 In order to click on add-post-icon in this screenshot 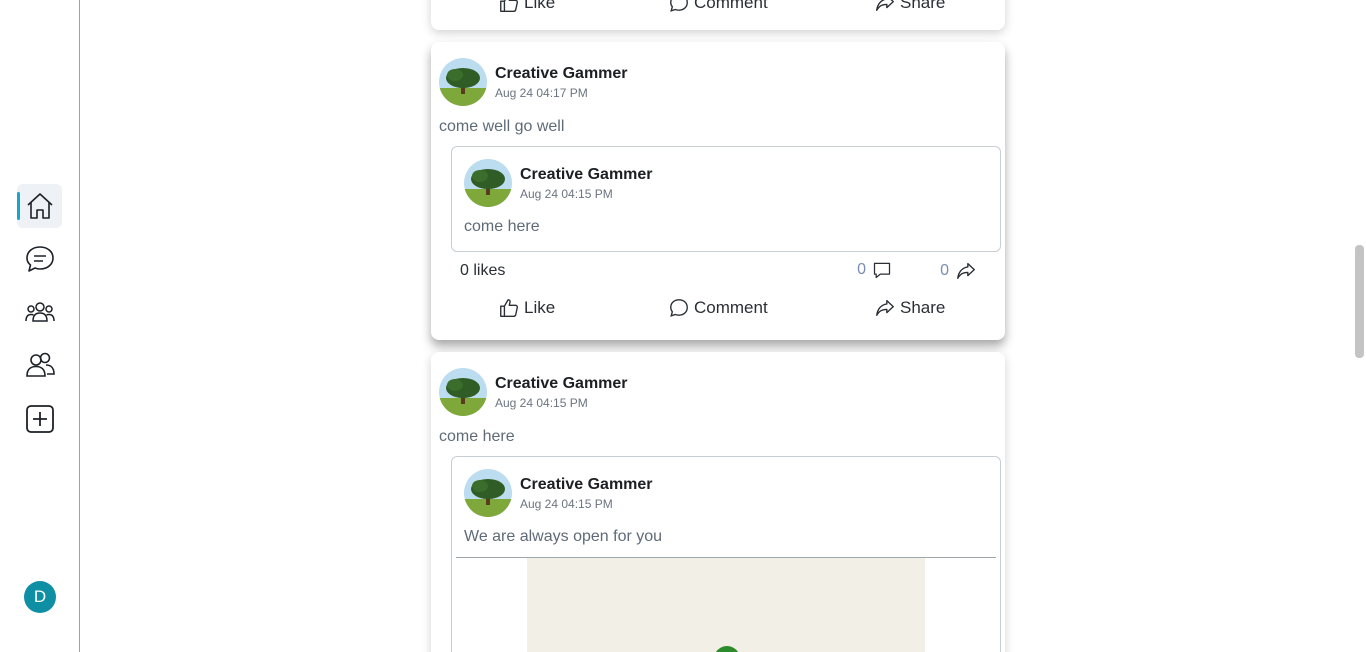, I will do `click(39, 419)`.